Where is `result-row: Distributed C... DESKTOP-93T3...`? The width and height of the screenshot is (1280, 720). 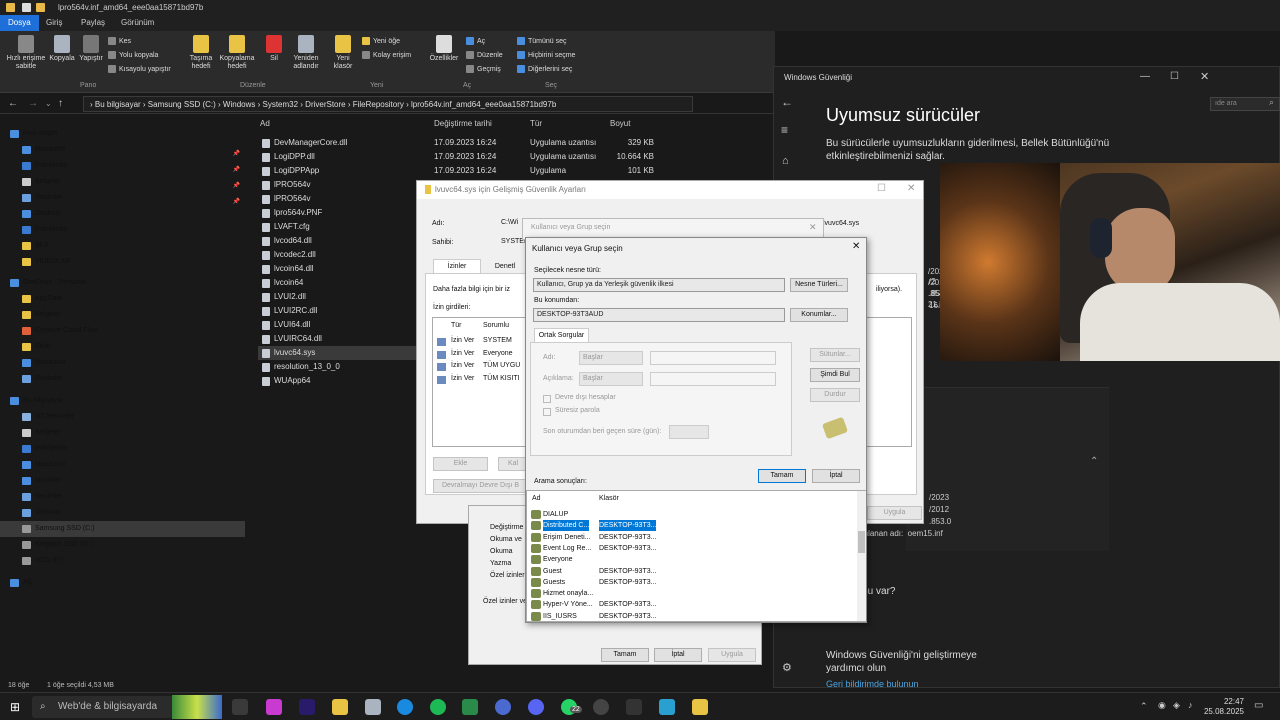
result-row: Distributed C... DESKTOP-93T3... is located at coordinates (691, 526).